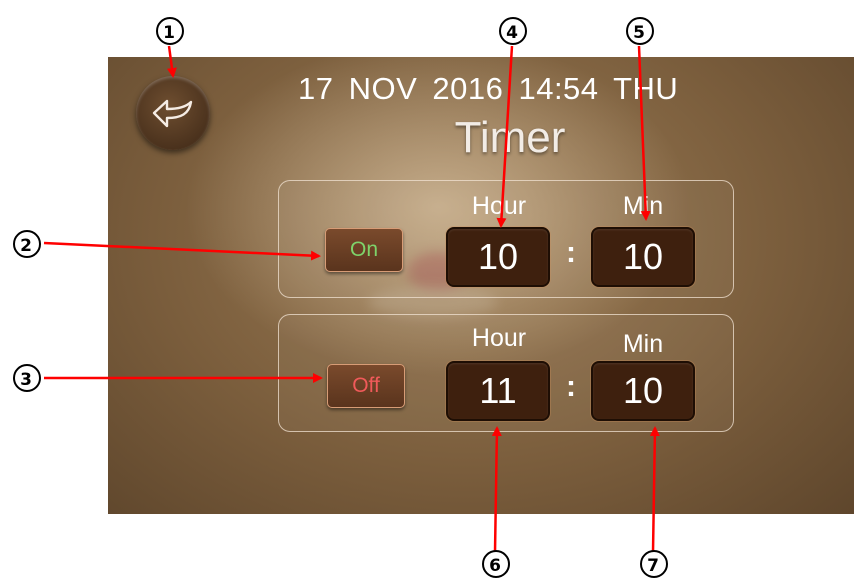  What do you see at coordinates (495, 563) in the screenshot?
I see `callout-6: 6` at bounding box center [495, 563].